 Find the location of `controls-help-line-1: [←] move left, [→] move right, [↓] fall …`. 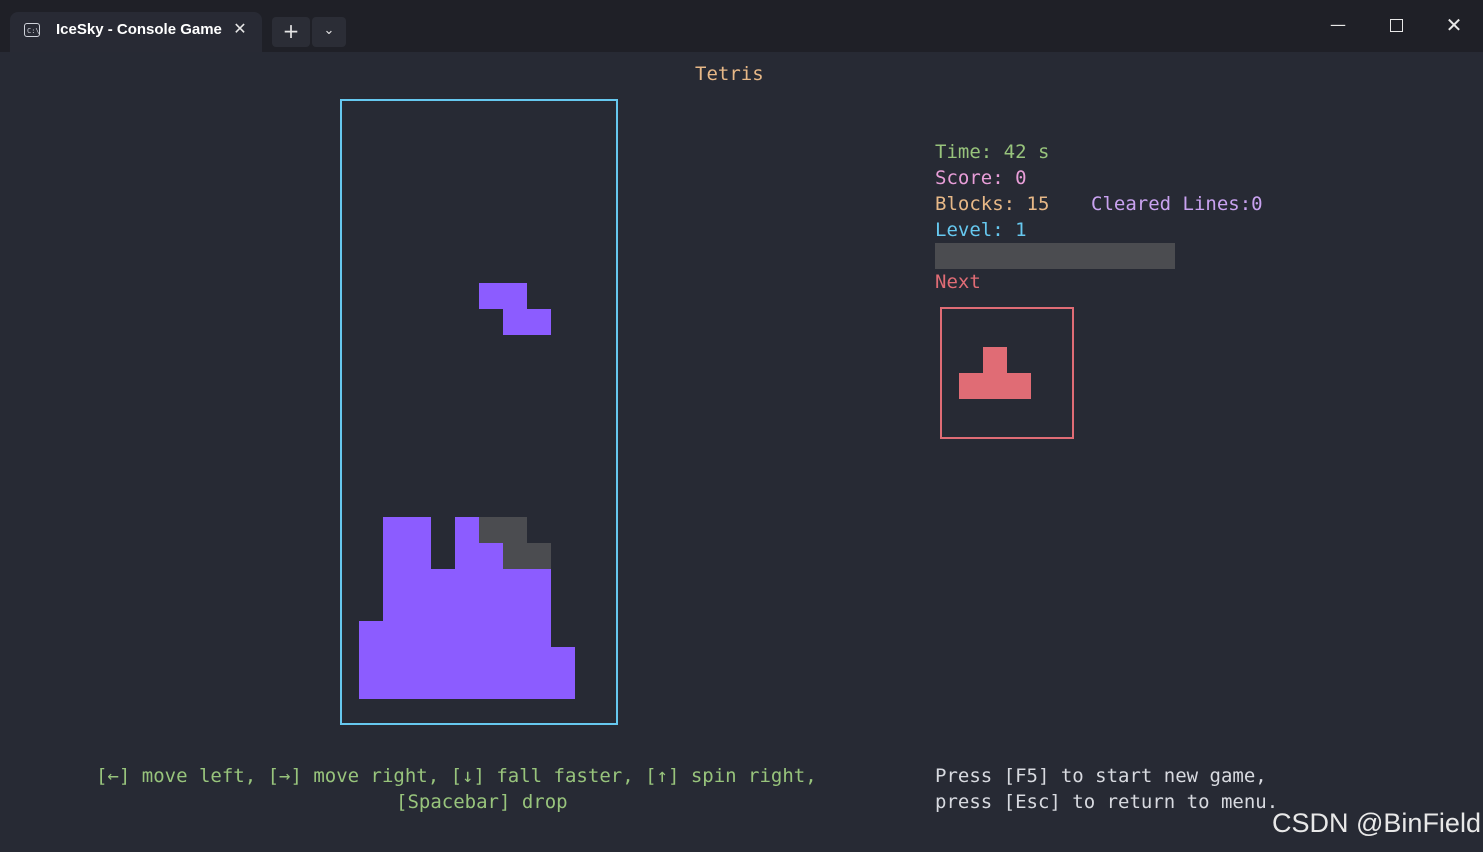

controls-help-line-1: [←] move left, [→] move right, [↓] fall … is located at coordinates (456, 776).